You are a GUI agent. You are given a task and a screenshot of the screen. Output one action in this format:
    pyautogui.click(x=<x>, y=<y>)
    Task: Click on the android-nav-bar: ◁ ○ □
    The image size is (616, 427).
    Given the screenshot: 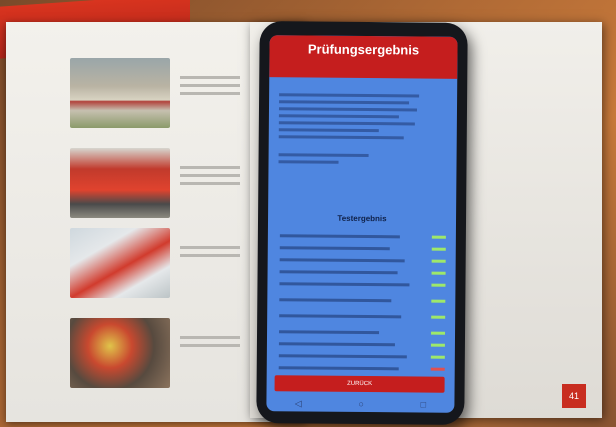 What is the action you would take?
    pyautogui.click(x=360, y=404)
    